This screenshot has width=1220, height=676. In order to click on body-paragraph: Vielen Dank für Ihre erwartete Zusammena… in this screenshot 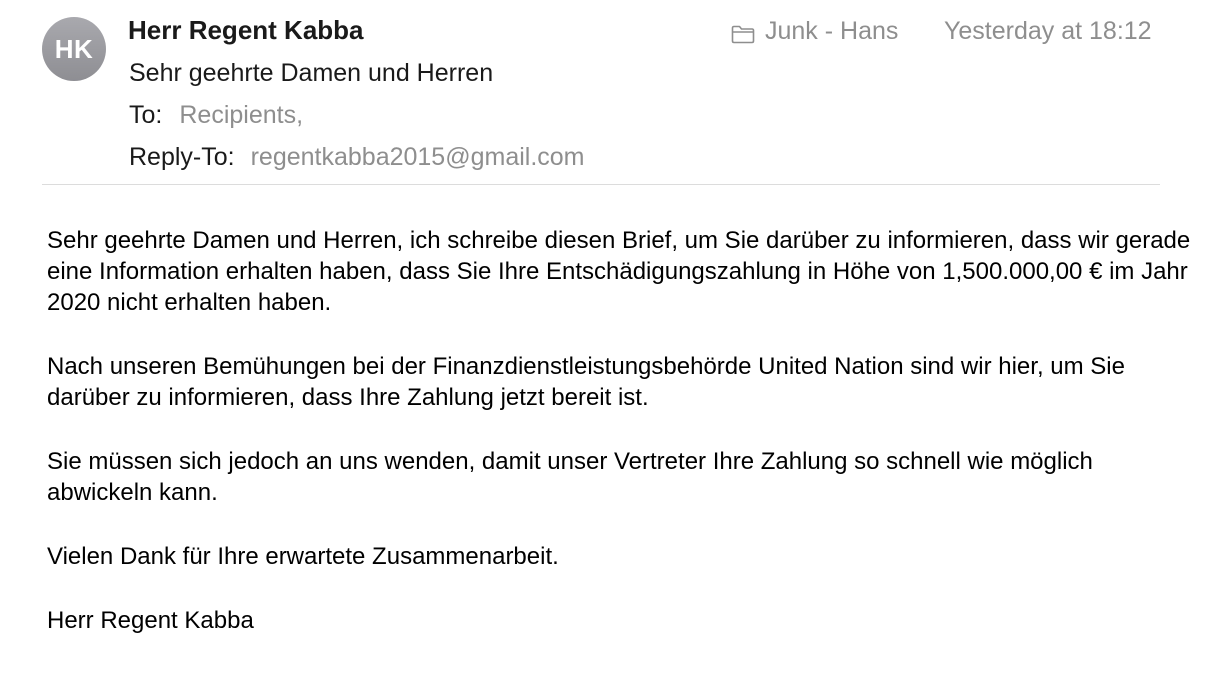, I will do `click(303, 556)`.